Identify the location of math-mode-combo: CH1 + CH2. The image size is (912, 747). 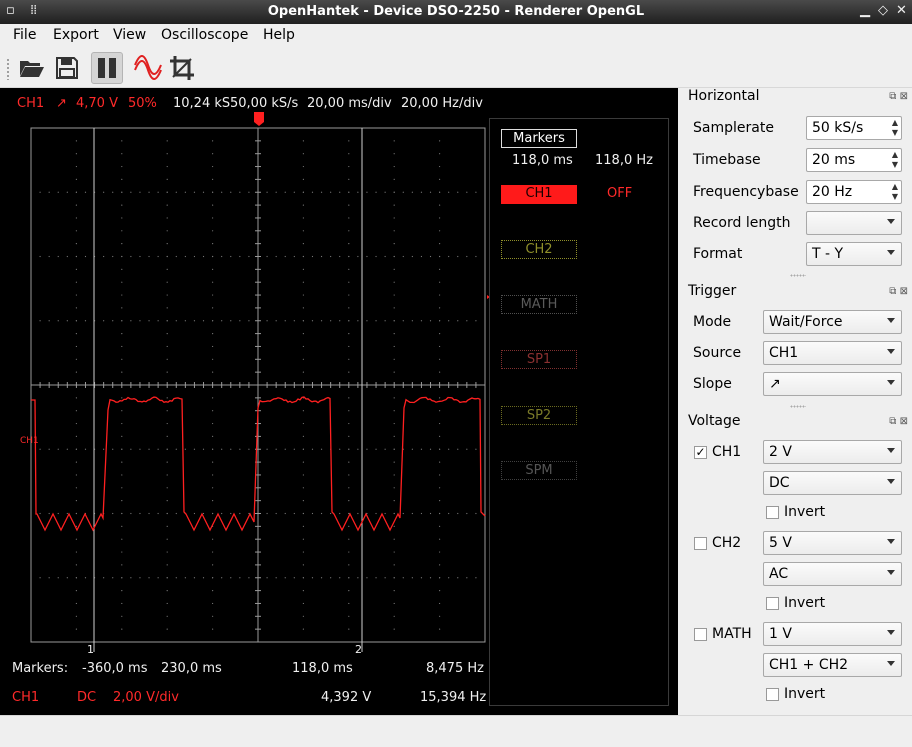
(832, 665).